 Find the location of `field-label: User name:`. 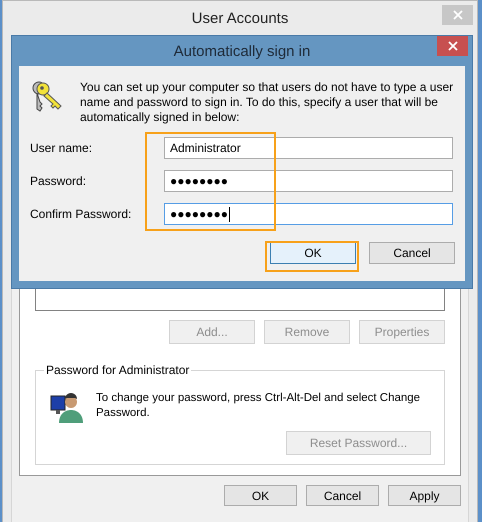

field-label: User name: is located at coordinates (62, 148).